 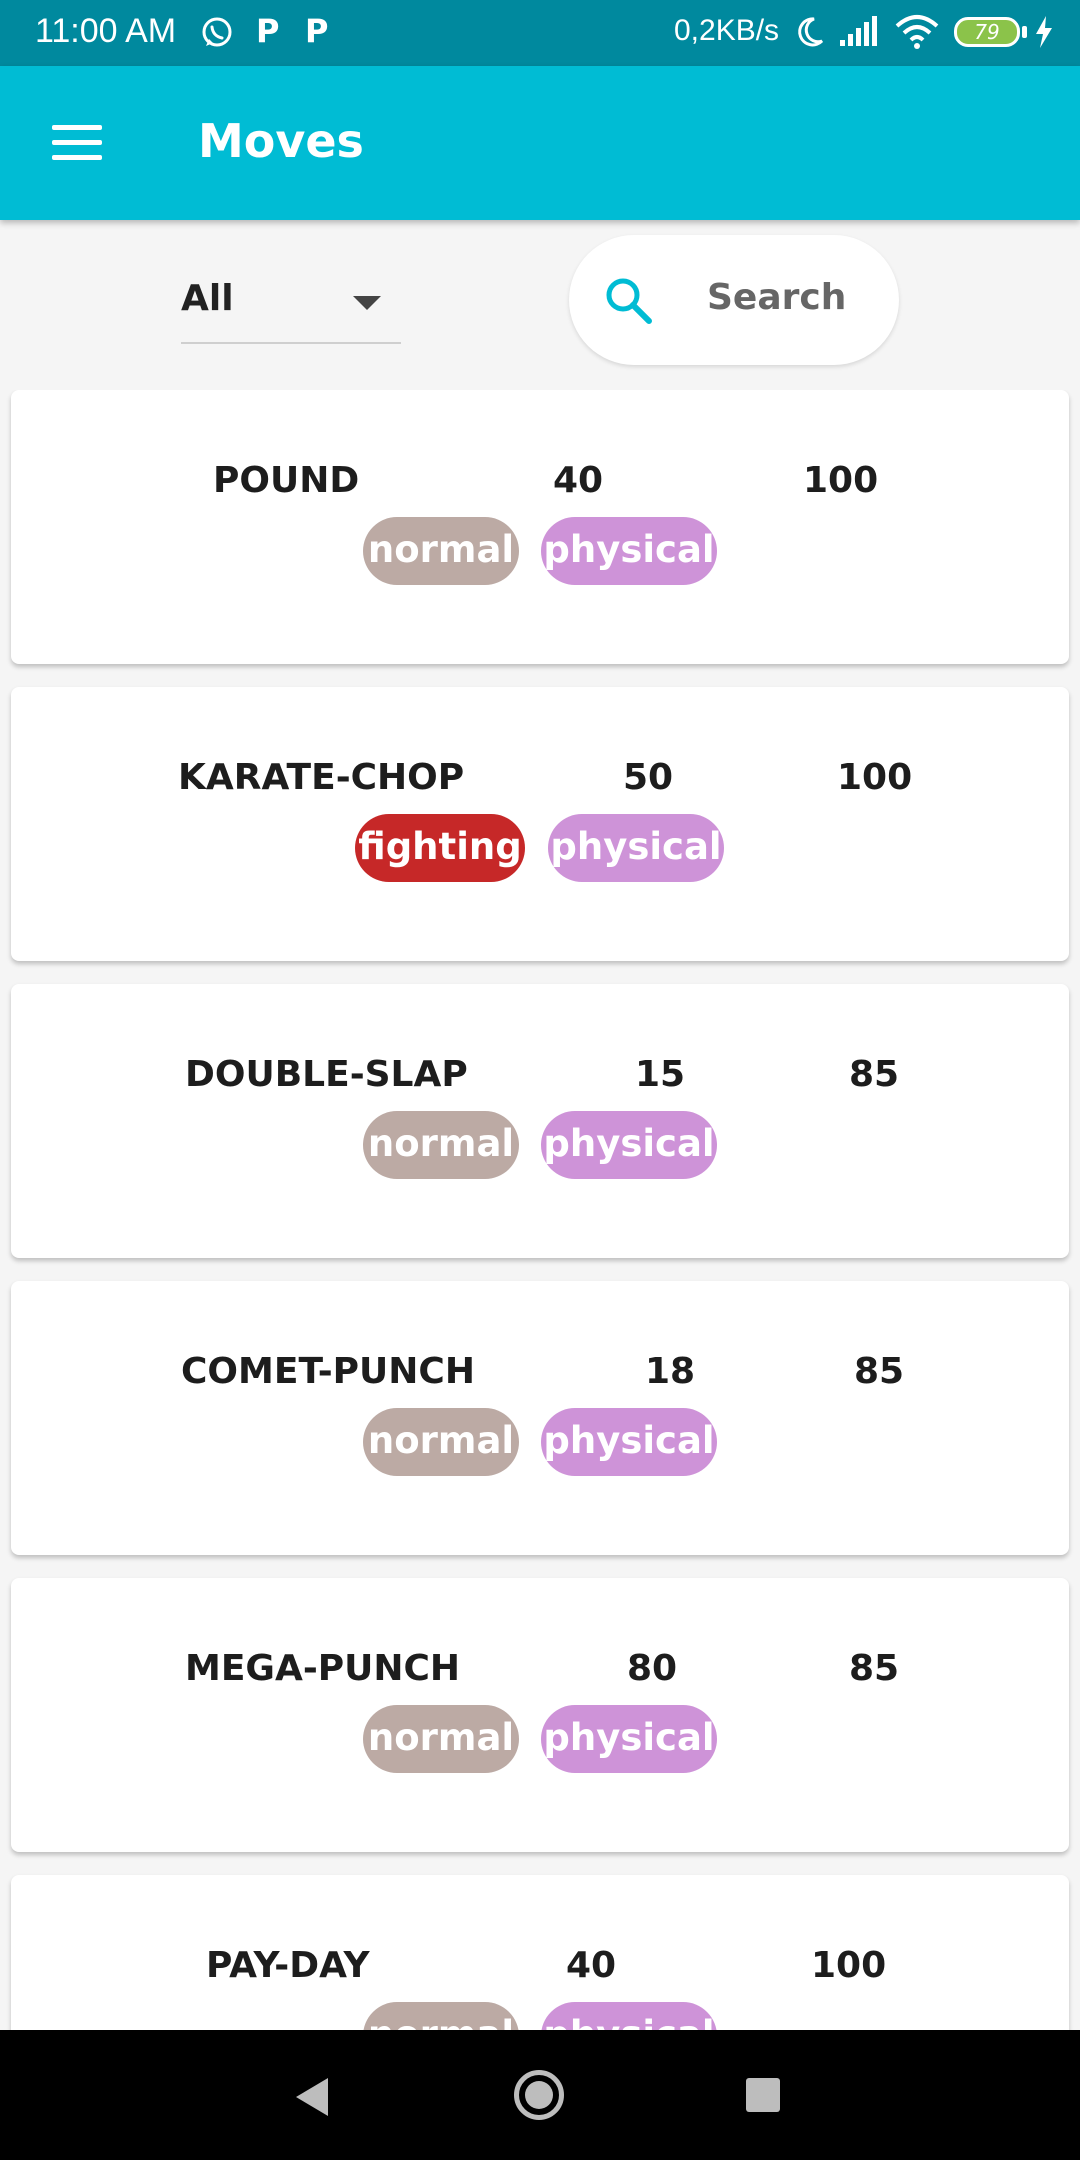 I want to click on move-power: 50, so click(x=648, y=777).